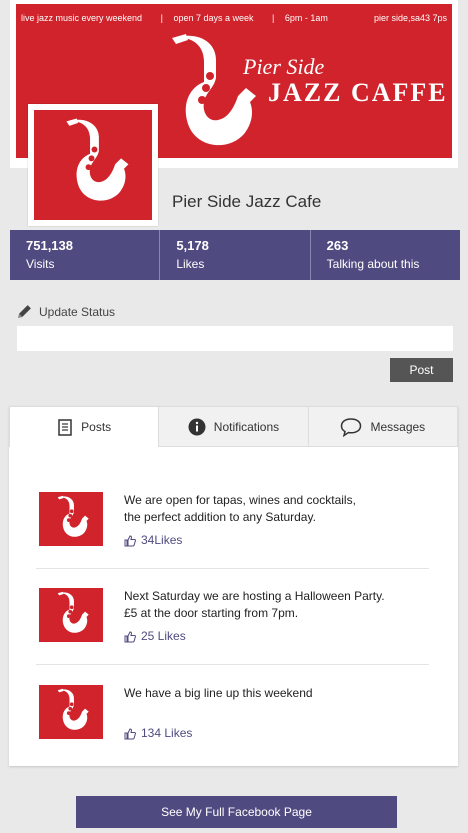 Image resolution: width=468 pixels, height=833 pixels. Describe the element at coordinates (385, 255) in the screenshot. I see `stat-talking: 263 Talking about this` at that location.